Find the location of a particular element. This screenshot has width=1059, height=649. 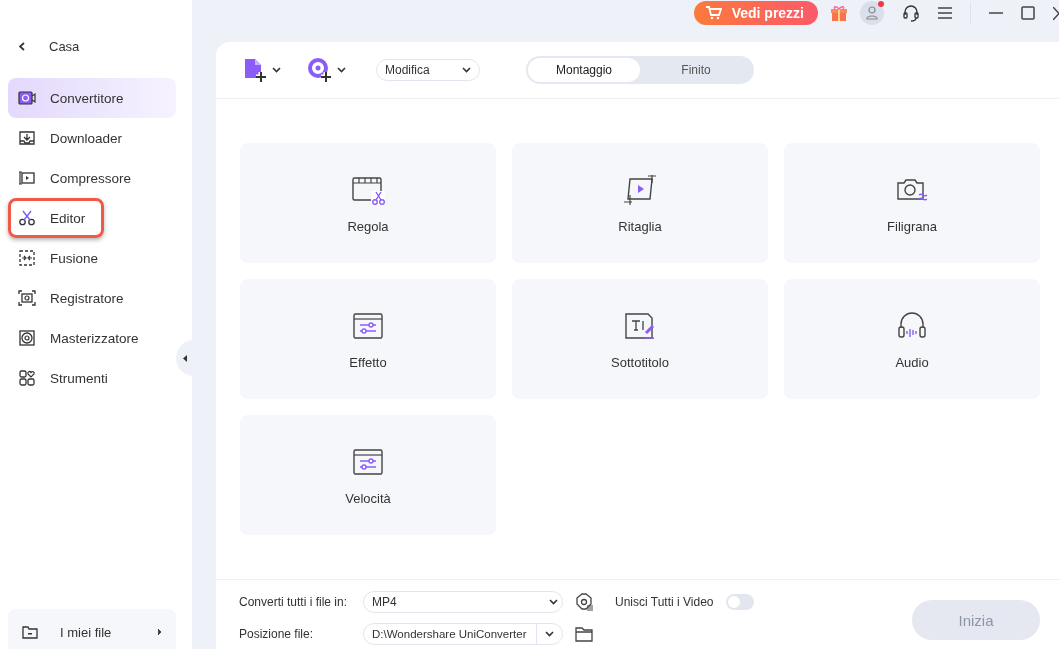

back-icon is located at coordinates (22, 46).